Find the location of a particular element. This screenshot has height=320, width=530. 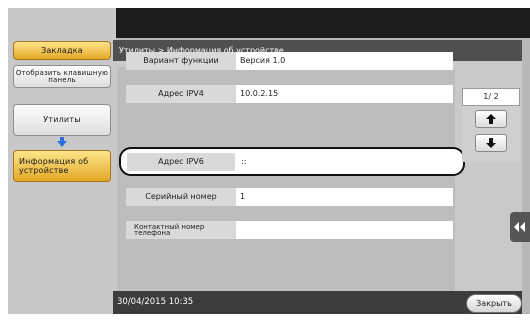

info-row-ipv4: Адрес IPV4 10.0.2.15 is located at coordinates (289, 94).